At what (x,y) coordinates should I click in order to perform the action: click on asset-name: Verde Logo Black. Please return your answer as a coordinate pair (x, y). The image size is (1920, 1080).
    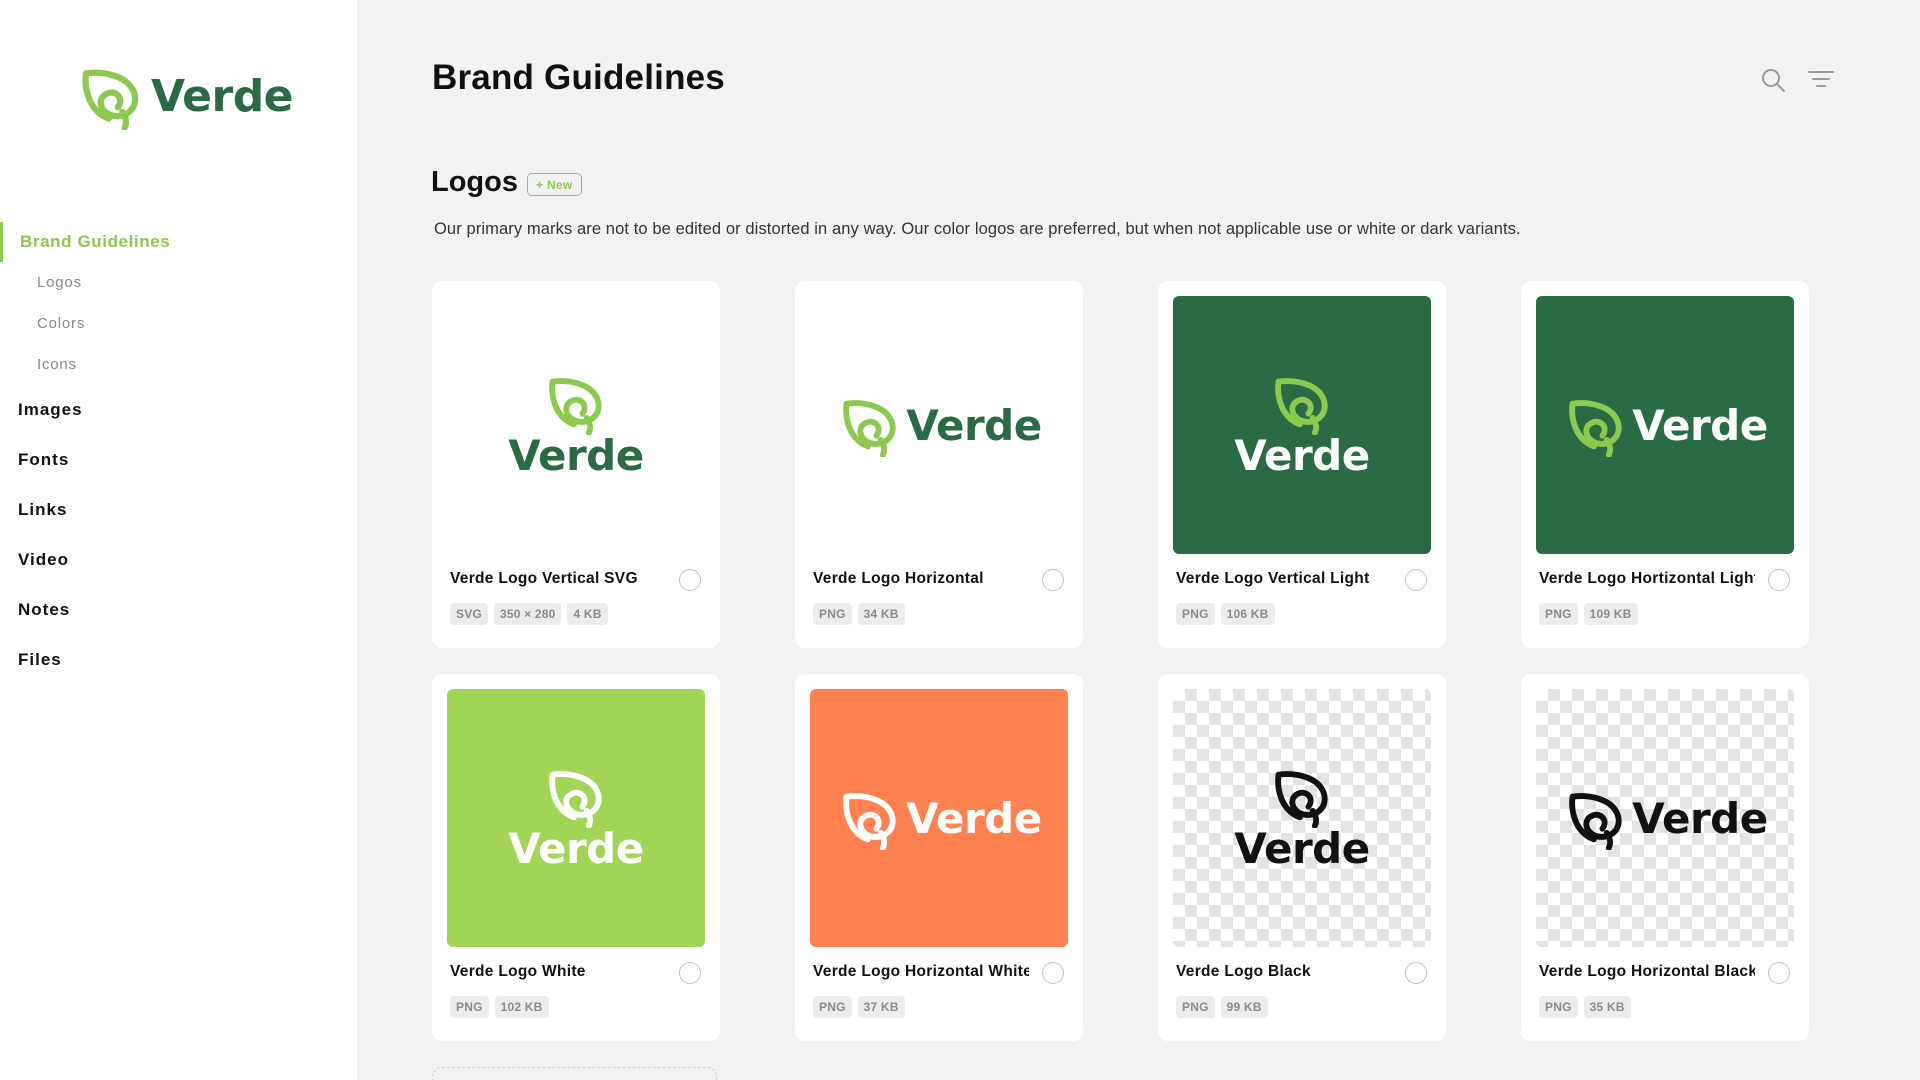
    Looking at the image, I should click on (1243, 971).